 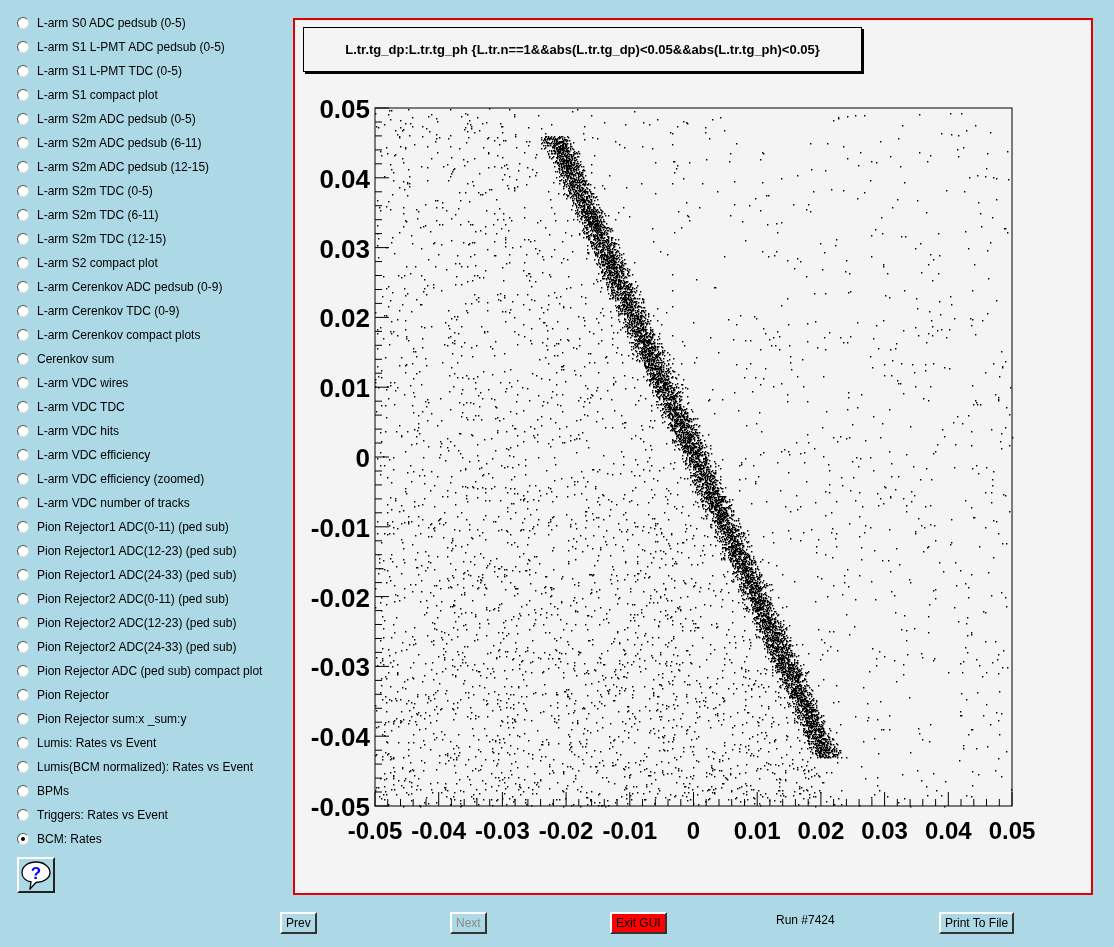 What do you see at coordinates (693, 830) in the screenshot?
I see `x-tick-label: 0` at bounding box center [693, 830].